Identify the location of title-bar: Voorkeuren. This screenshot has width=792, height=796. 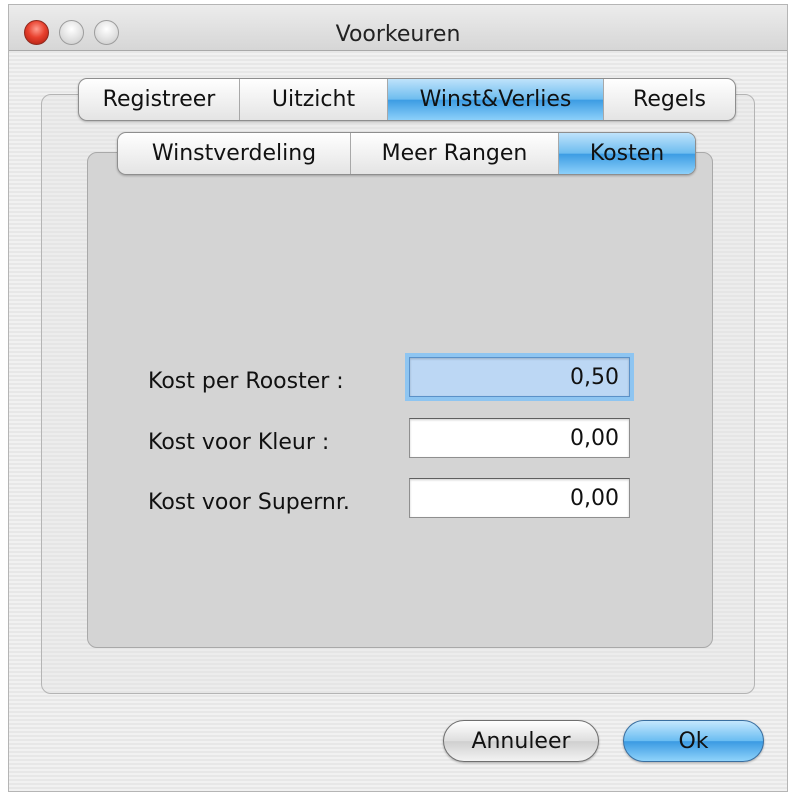
(398, 28).